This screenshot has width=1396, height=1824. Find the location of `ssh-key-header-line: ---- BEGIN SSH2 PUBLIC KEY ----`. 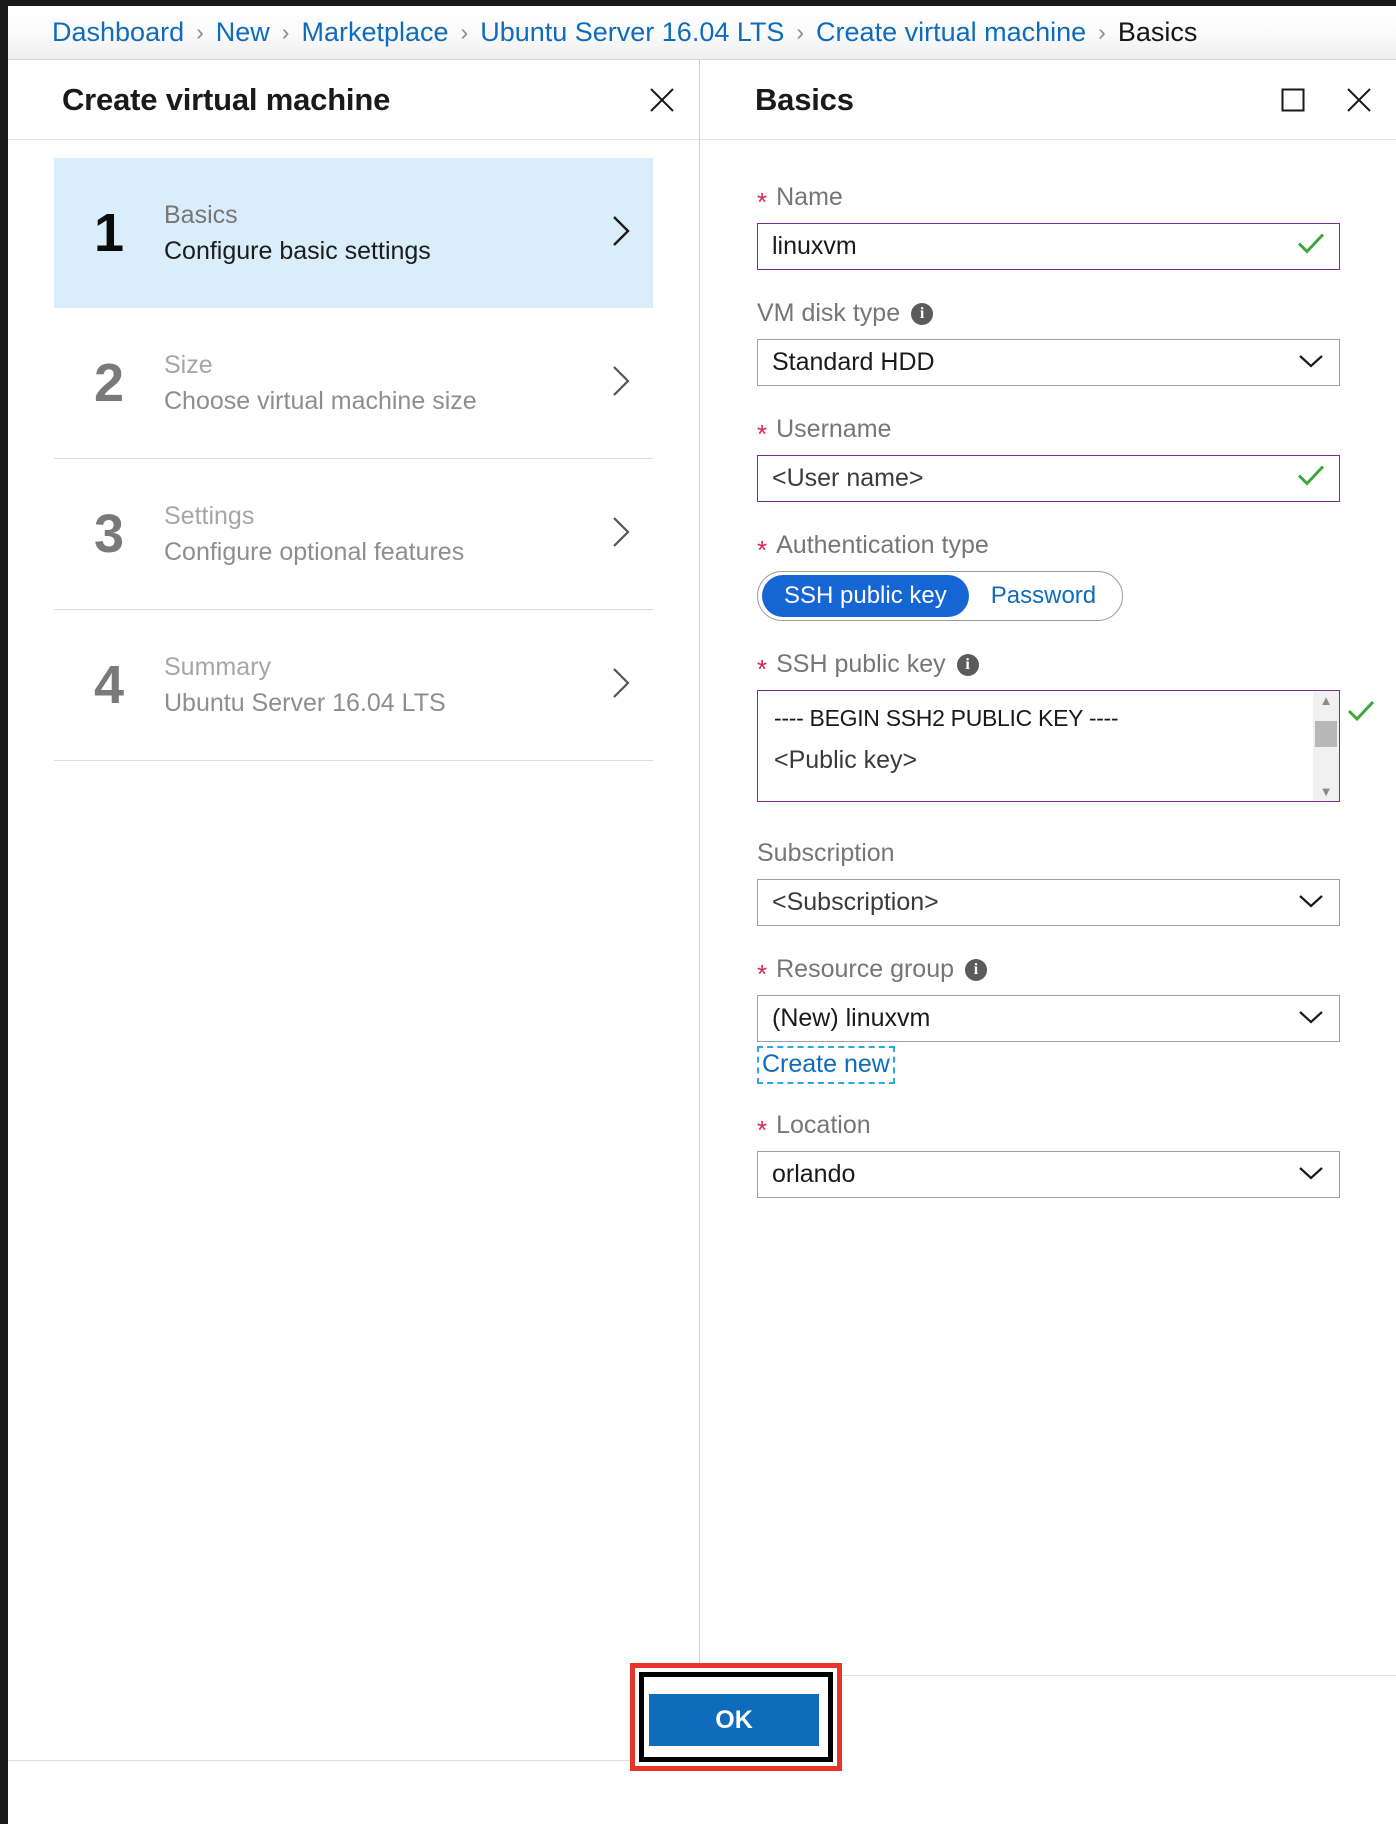

ssh-key-header-line: ---- BEGIN SSH2 PUBLIC KEY ---- is located at coordinates (946, 718).